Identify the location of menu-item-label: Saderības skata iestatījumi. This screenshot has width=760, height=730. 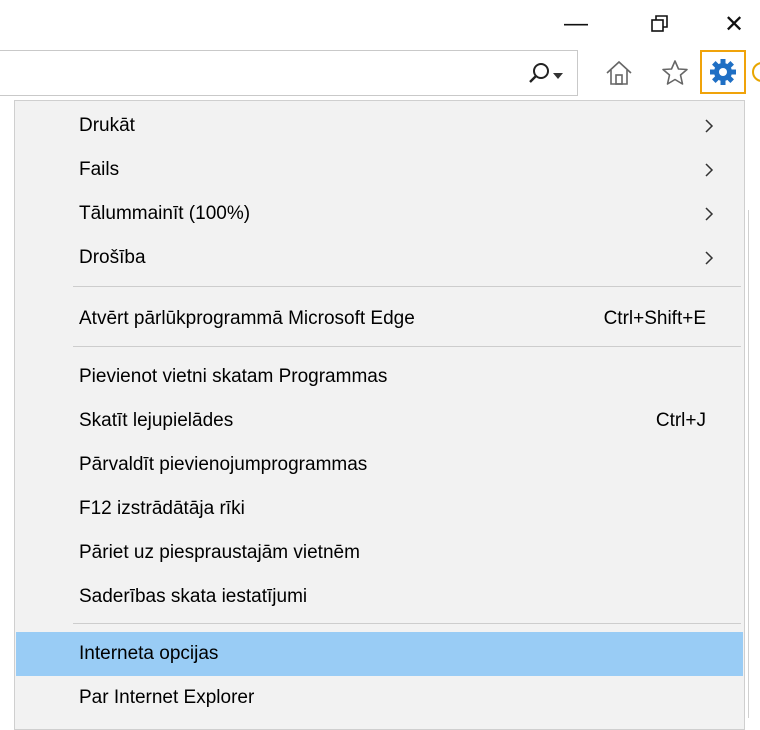
(193, 596).